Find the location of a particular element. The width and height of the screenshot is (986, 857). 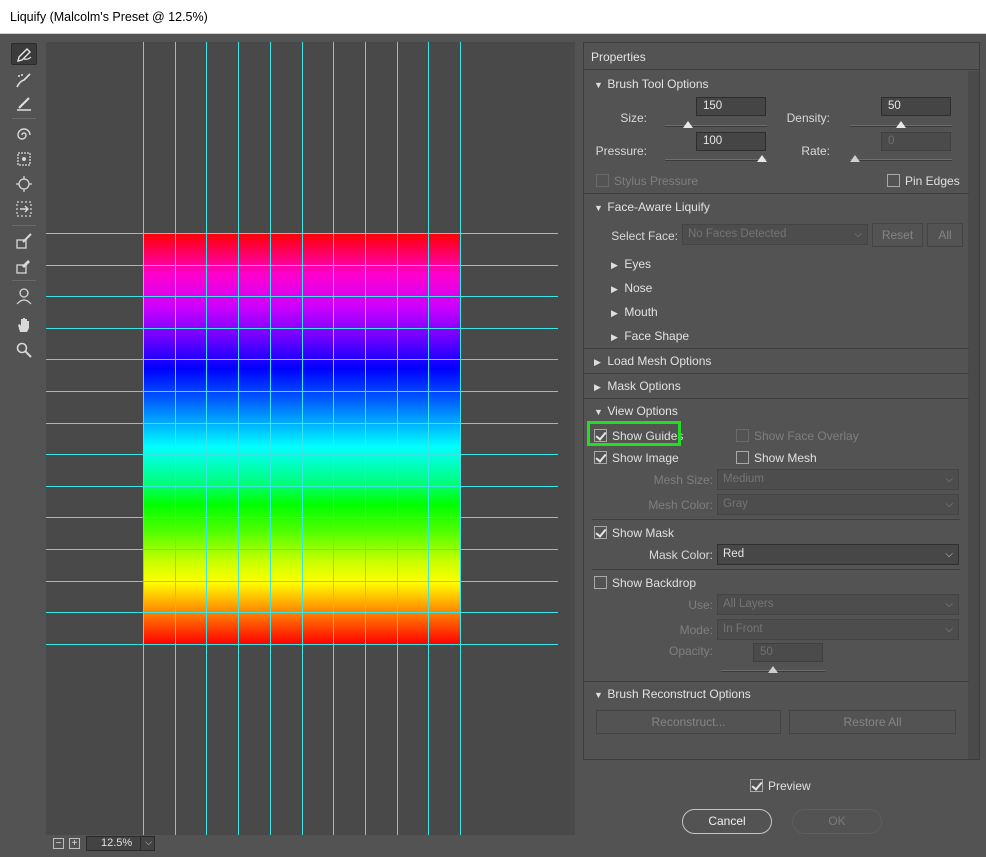

smooth-brush-icon is located at coordinates (24, 104).